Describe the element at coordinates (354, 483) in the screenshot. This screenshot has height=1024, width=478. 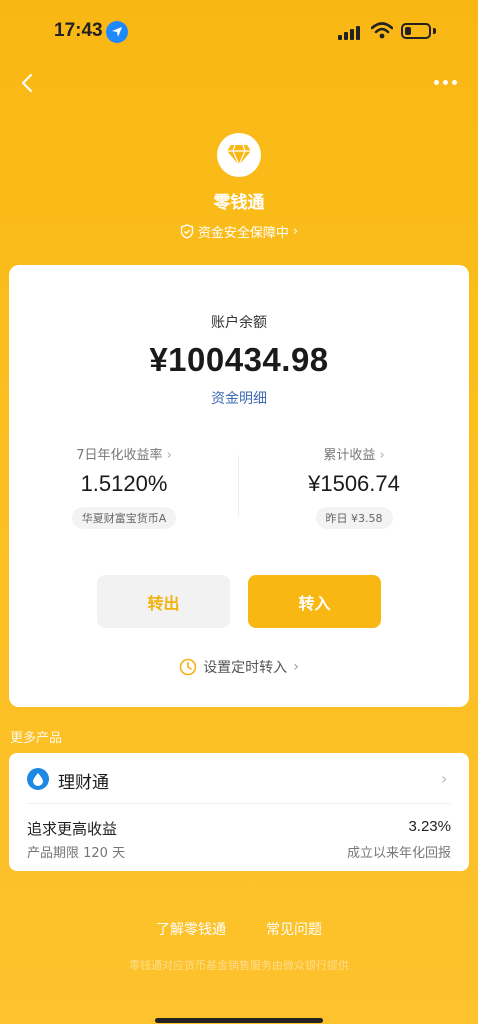
I see `cumulative-income-value: ¥1506.74` at that location.